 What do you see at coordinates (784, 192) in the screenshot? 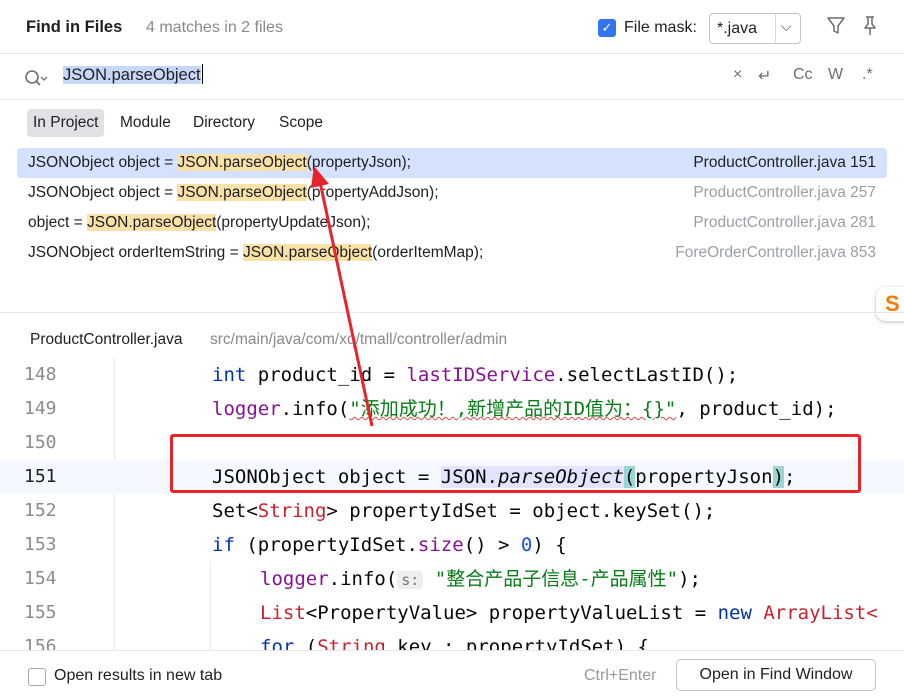
I see `result-file-location: ProductController.java 257` at bounding box center [784, 192].